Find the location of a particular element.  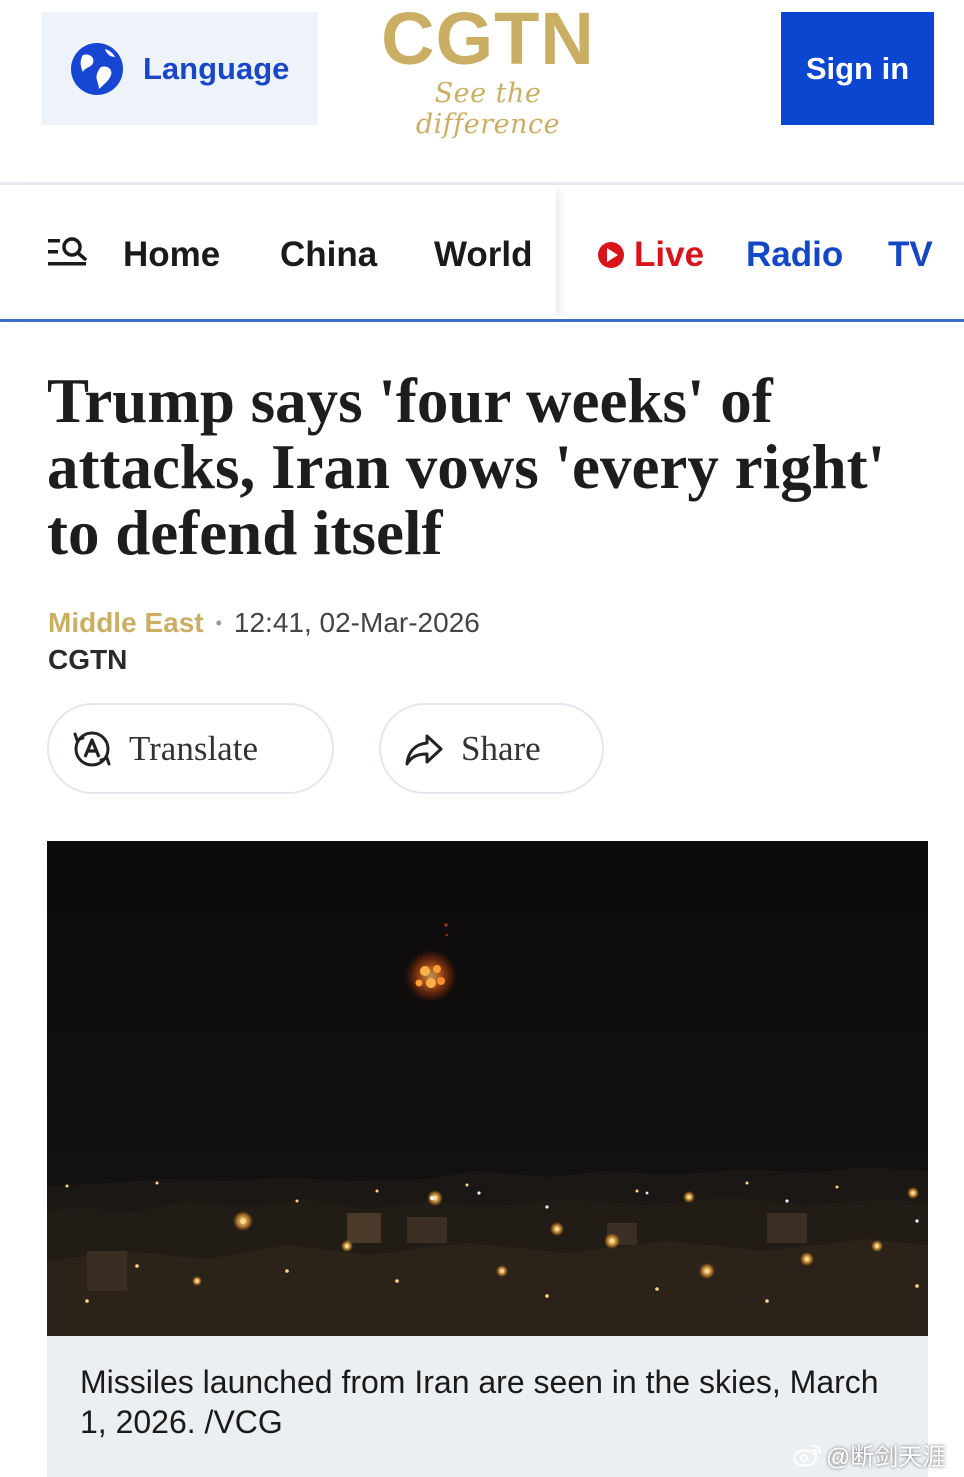

publish-timestamp: 12:41, 02-Mar-2026 is located at coordinates (356, 622).